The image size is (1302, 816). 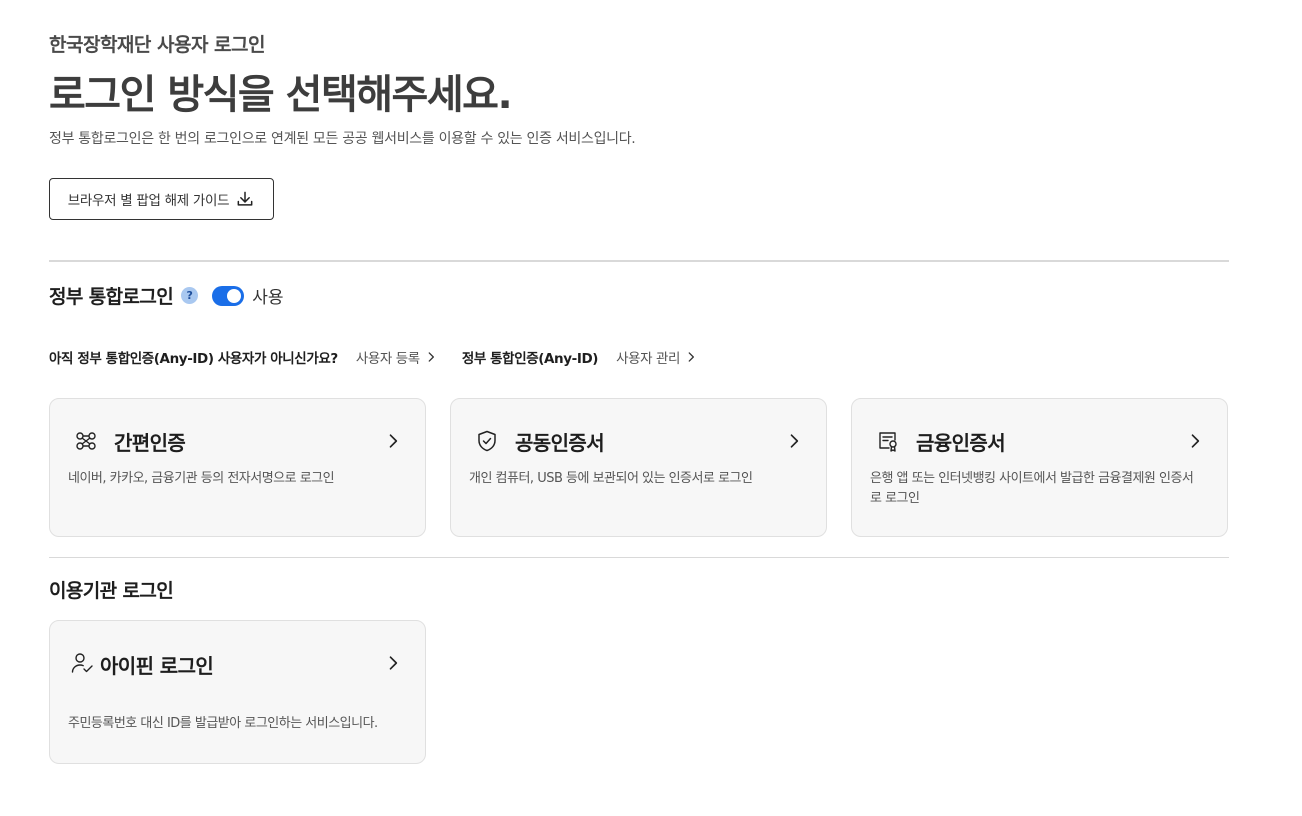 What do you see at coordinates (237, 467) in the screenshot?
I see `simple-auth-card: 간편인증 네이버, 카카오, 금융기관 등의 전자서명으로 로그인` at bounding box center [237, 467].